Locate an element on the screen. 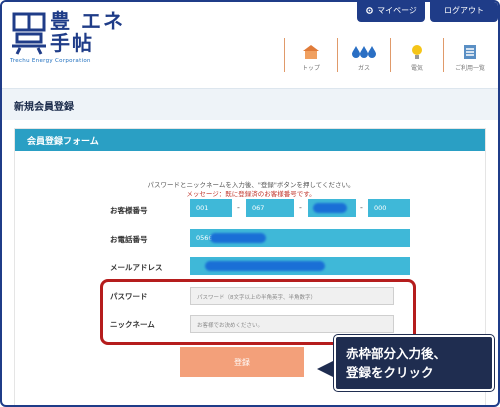 The height and width of the screenshot is (407, 500). logo-subtitle: Trechu Energy Corporation is located at coordinates (50, 61).